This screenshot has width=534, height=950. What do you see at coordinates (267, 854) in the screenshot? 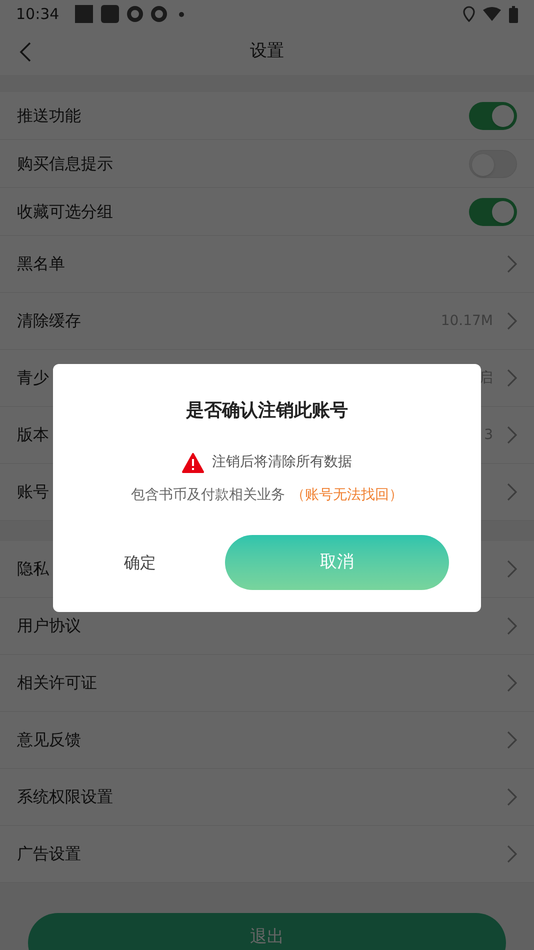
I see `settings-row: 广告设置` at bounding box center [267, 854].